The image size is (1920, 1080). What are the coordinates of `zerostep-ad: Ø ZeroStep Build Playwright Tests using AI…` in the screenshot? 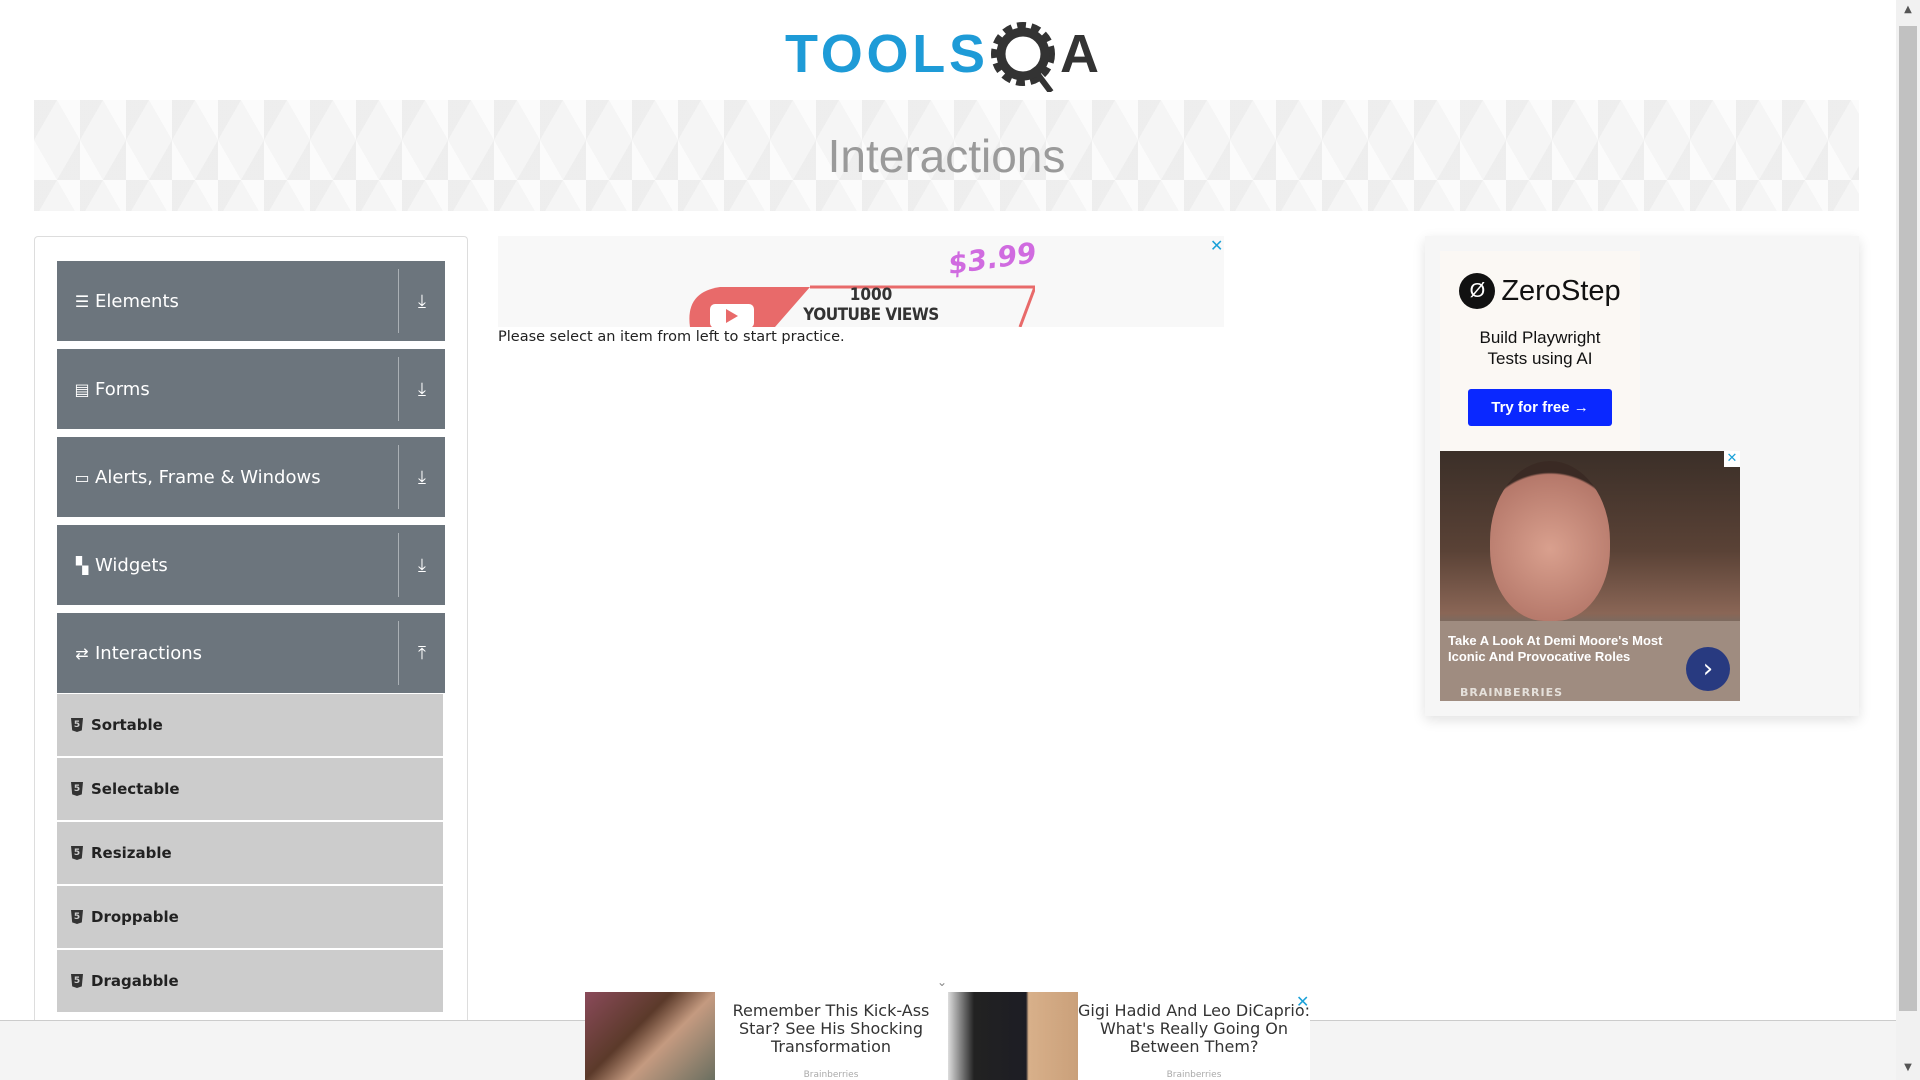 It's located at (1540, 351).